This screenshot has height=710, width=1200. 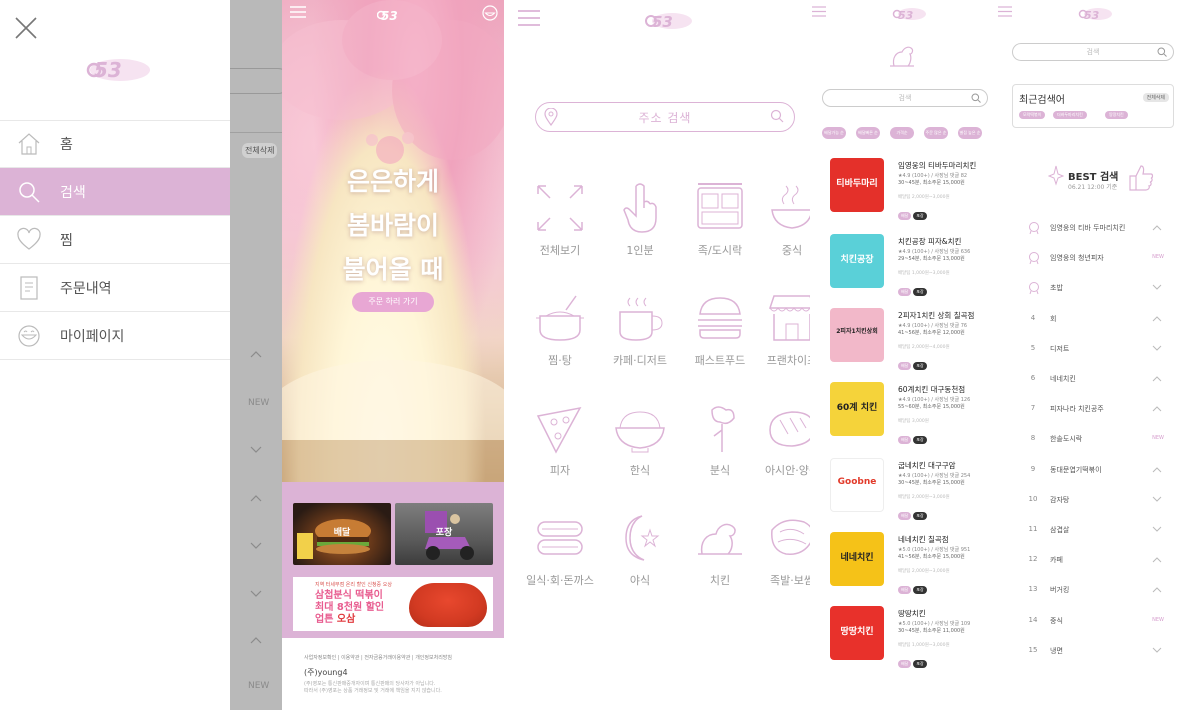 What do you see at coordinates (560, 439) in the screenshot?
I see `category-pizza: 피자` at bounding box center [560, 439].